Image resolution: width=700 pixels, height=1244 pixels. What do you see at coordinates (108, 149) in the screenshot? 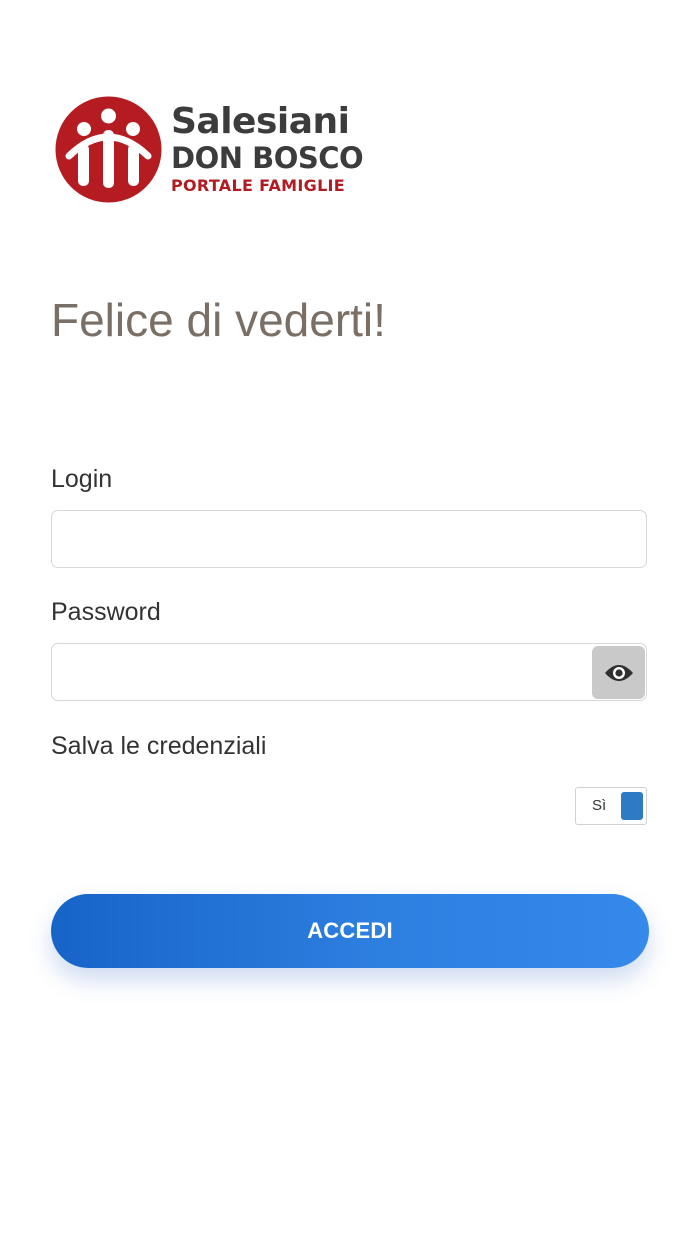
I see `salesiani-logo-icon` at bounding box center [108, 149].